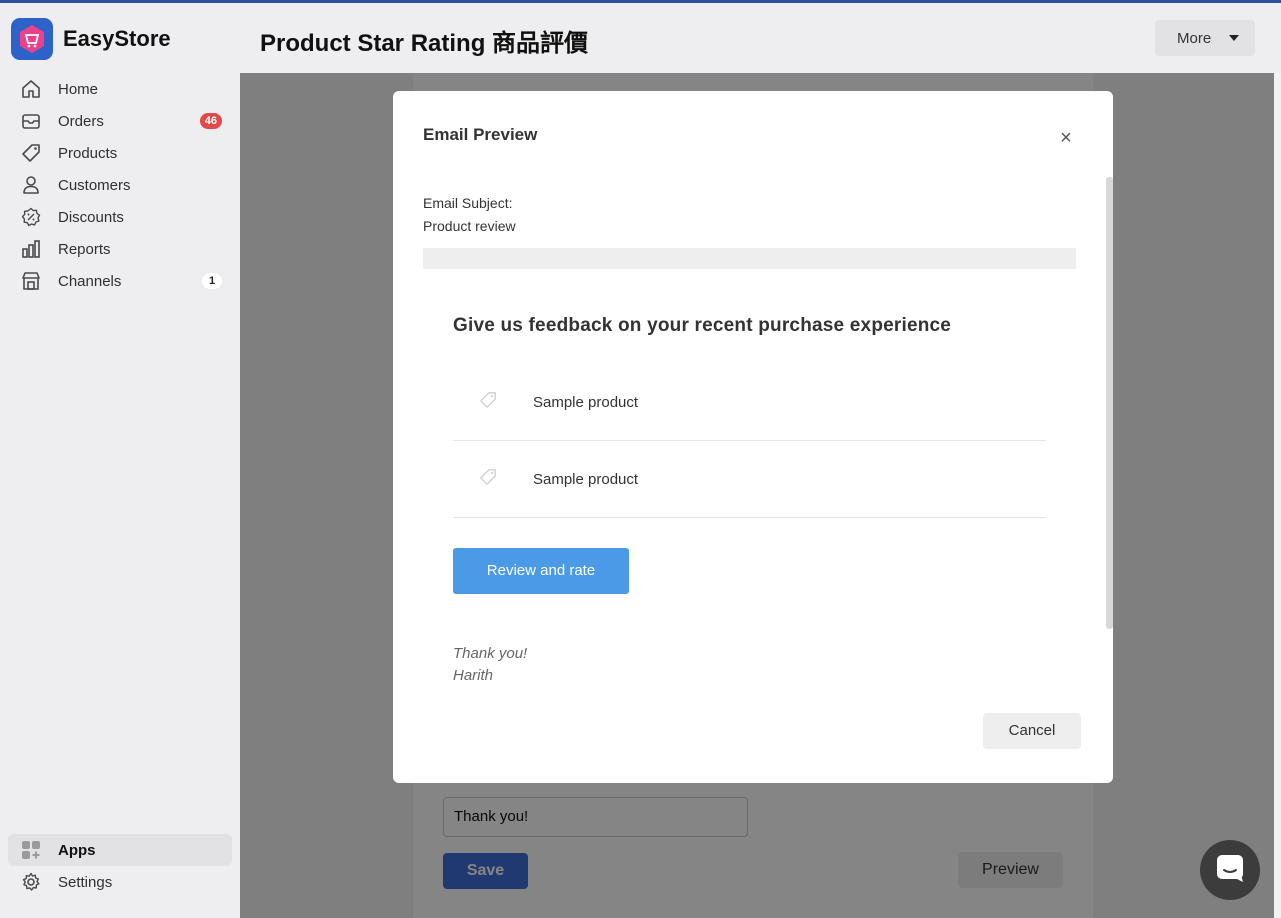 This screenshot has width=1281, height=918. I want to click on caret-down-icon, so click(1234, 38).